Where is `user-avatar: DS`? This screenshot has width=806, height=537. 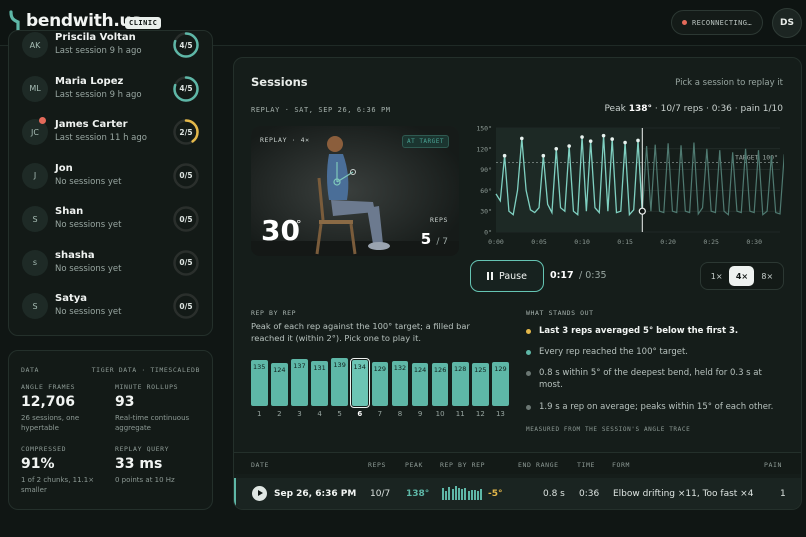
user-avatar: DS is located at coordinates (787, 23).